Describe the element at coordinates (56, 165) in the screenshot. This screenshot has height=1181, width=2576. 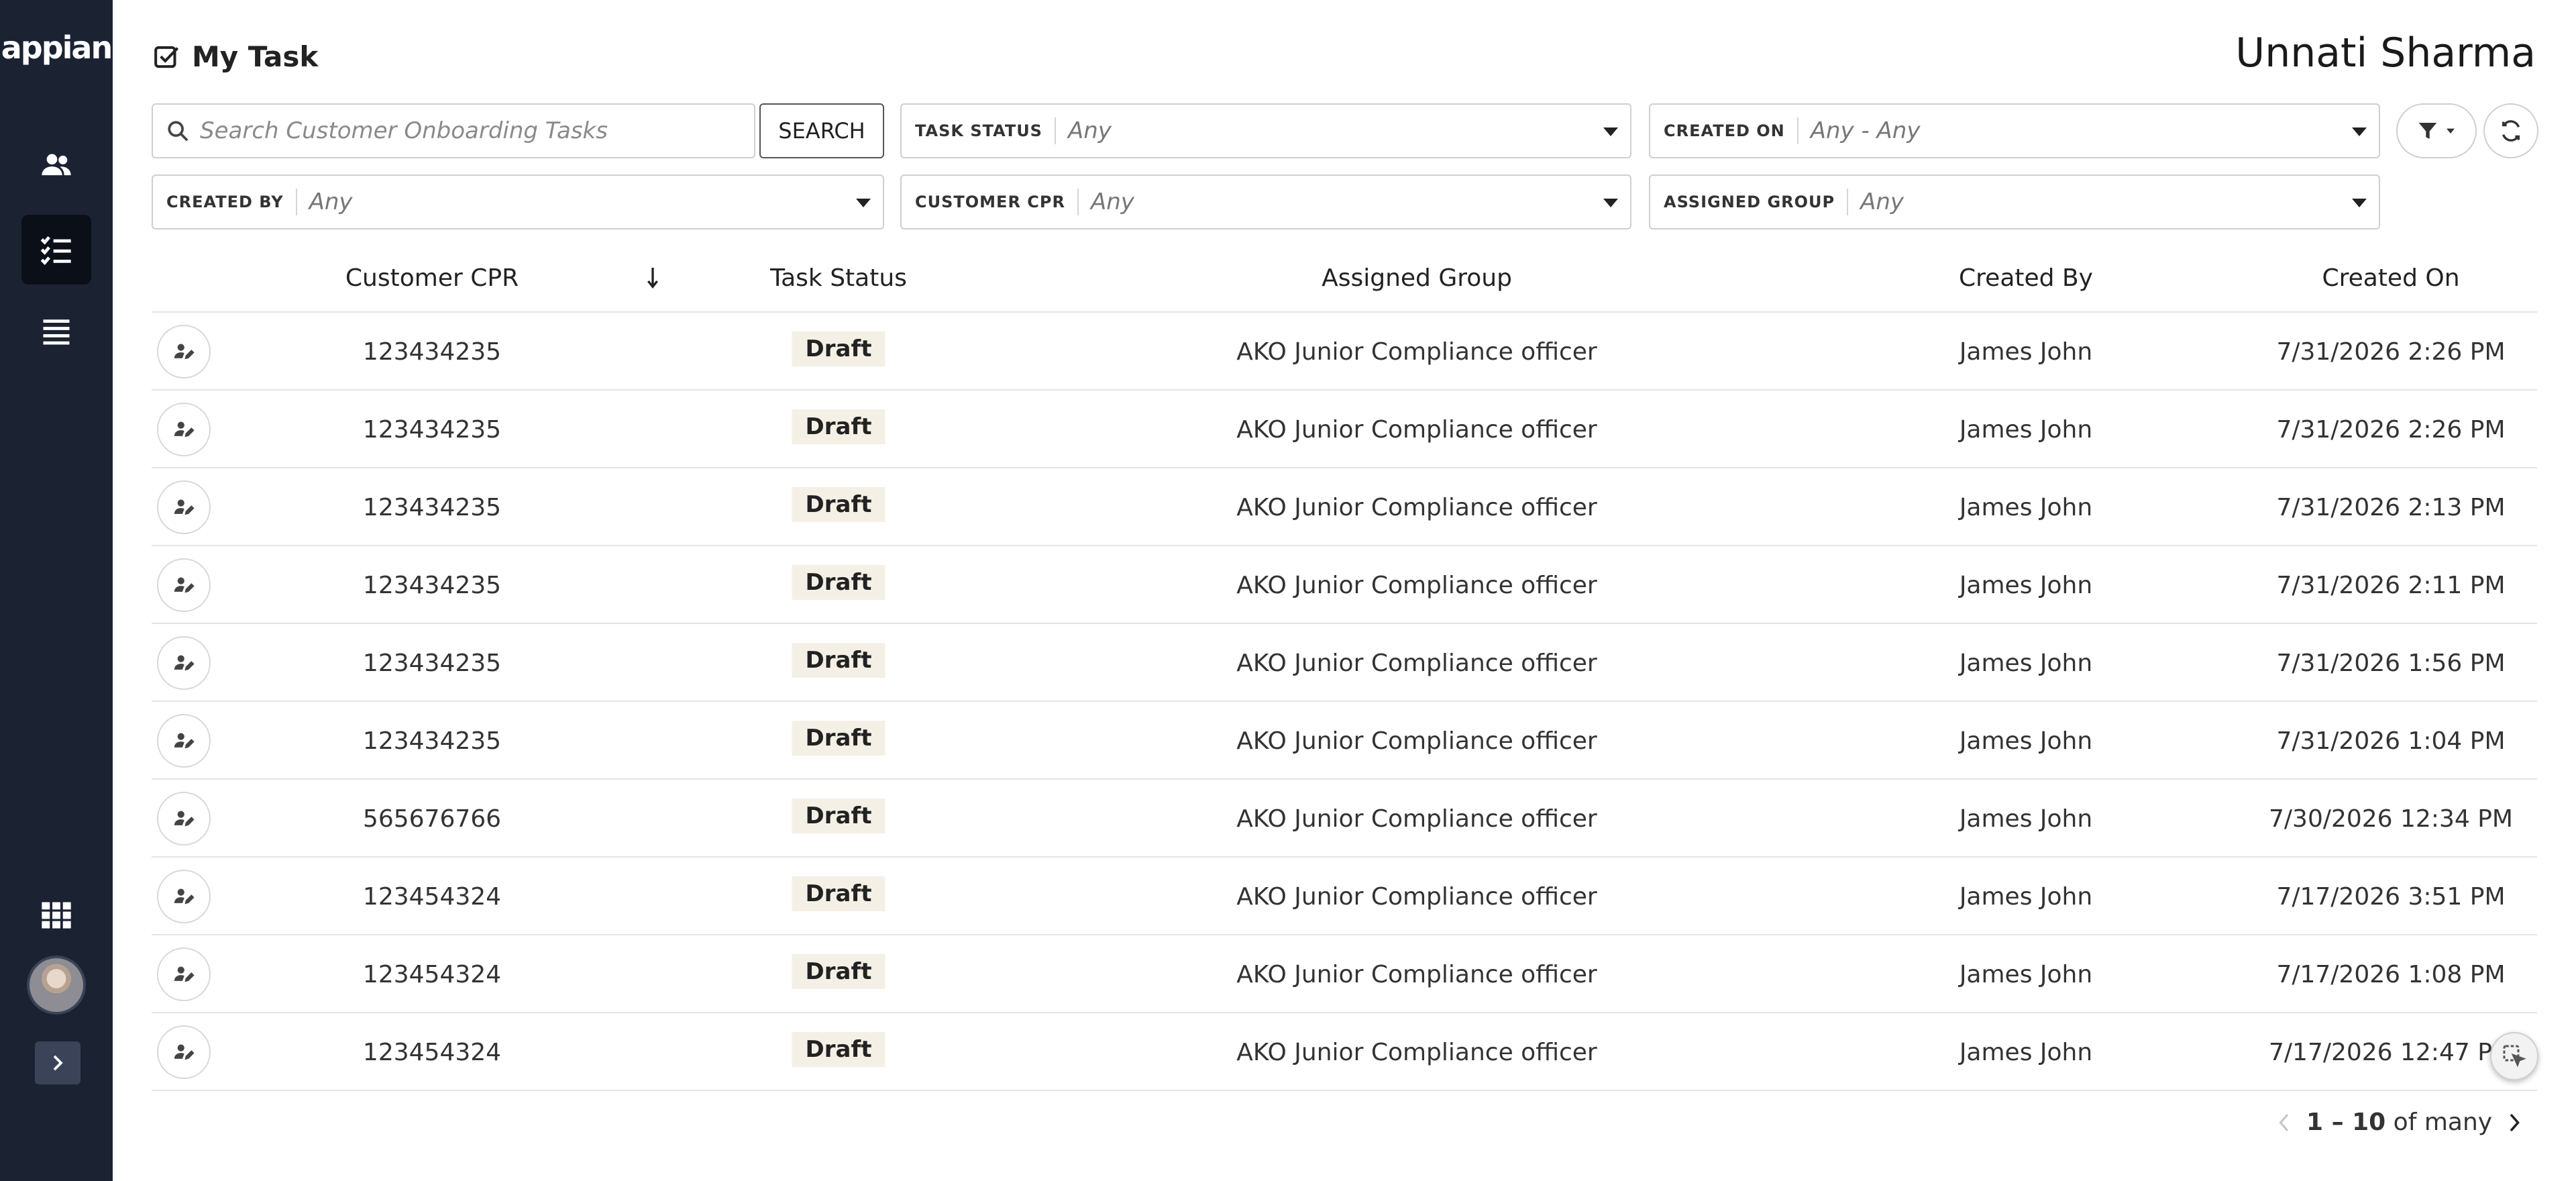
I see `nav-users` at that location.